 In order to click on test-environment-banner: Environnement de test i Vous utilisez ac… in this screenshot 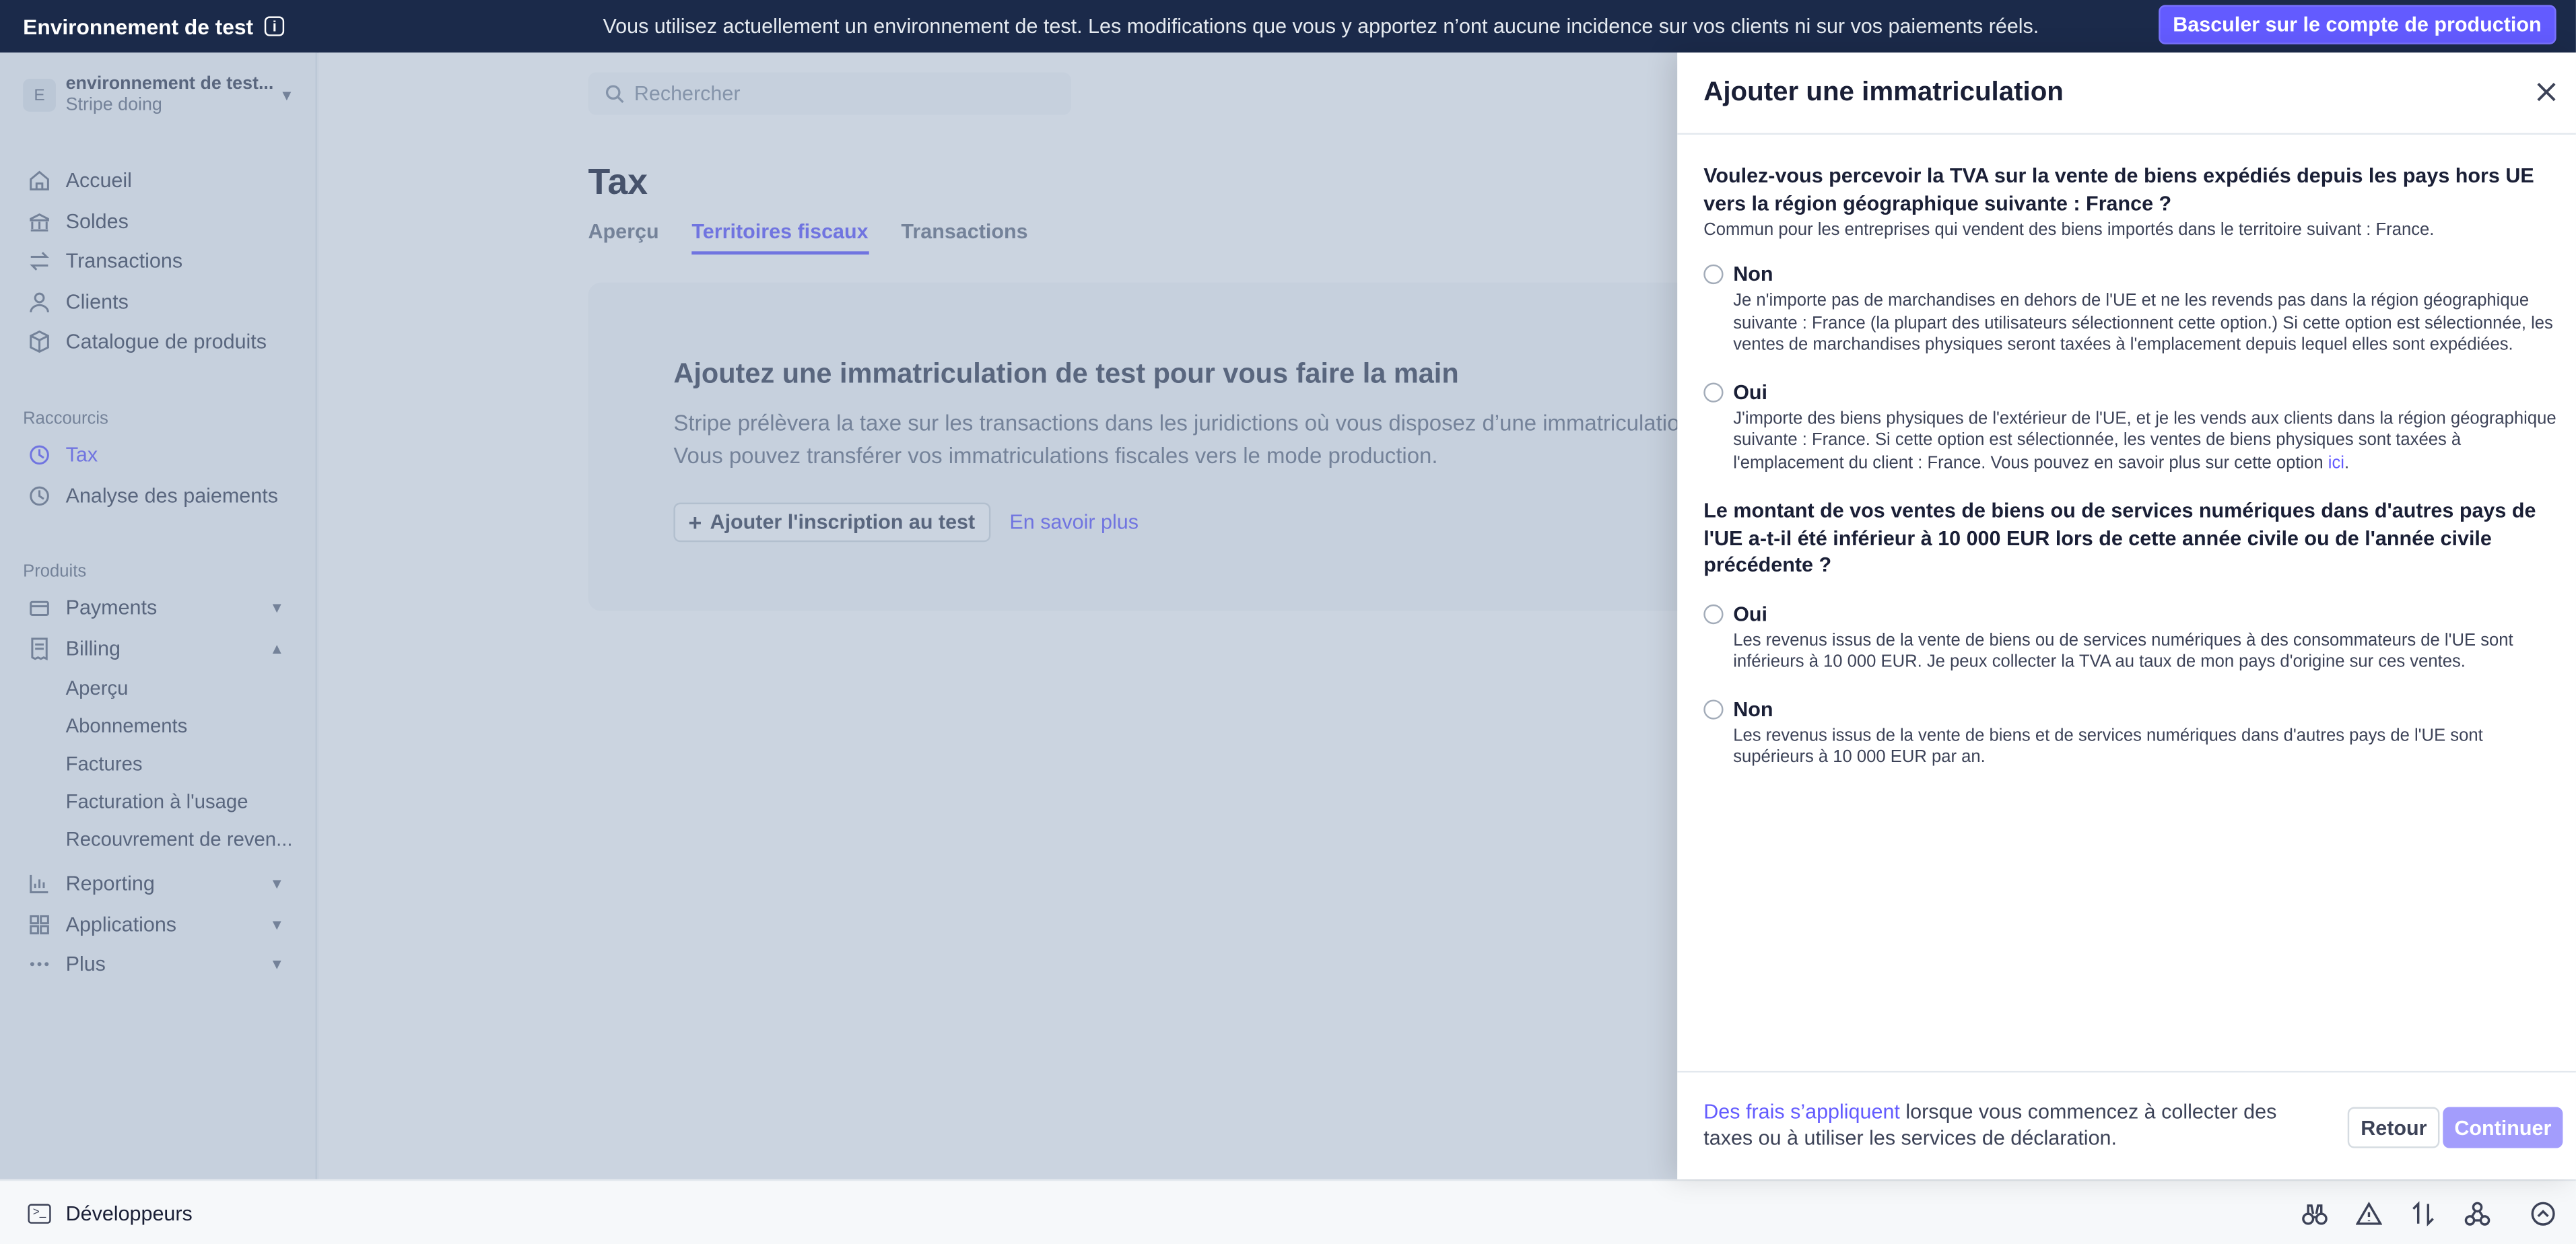, I will do `click(1288, 26)`.